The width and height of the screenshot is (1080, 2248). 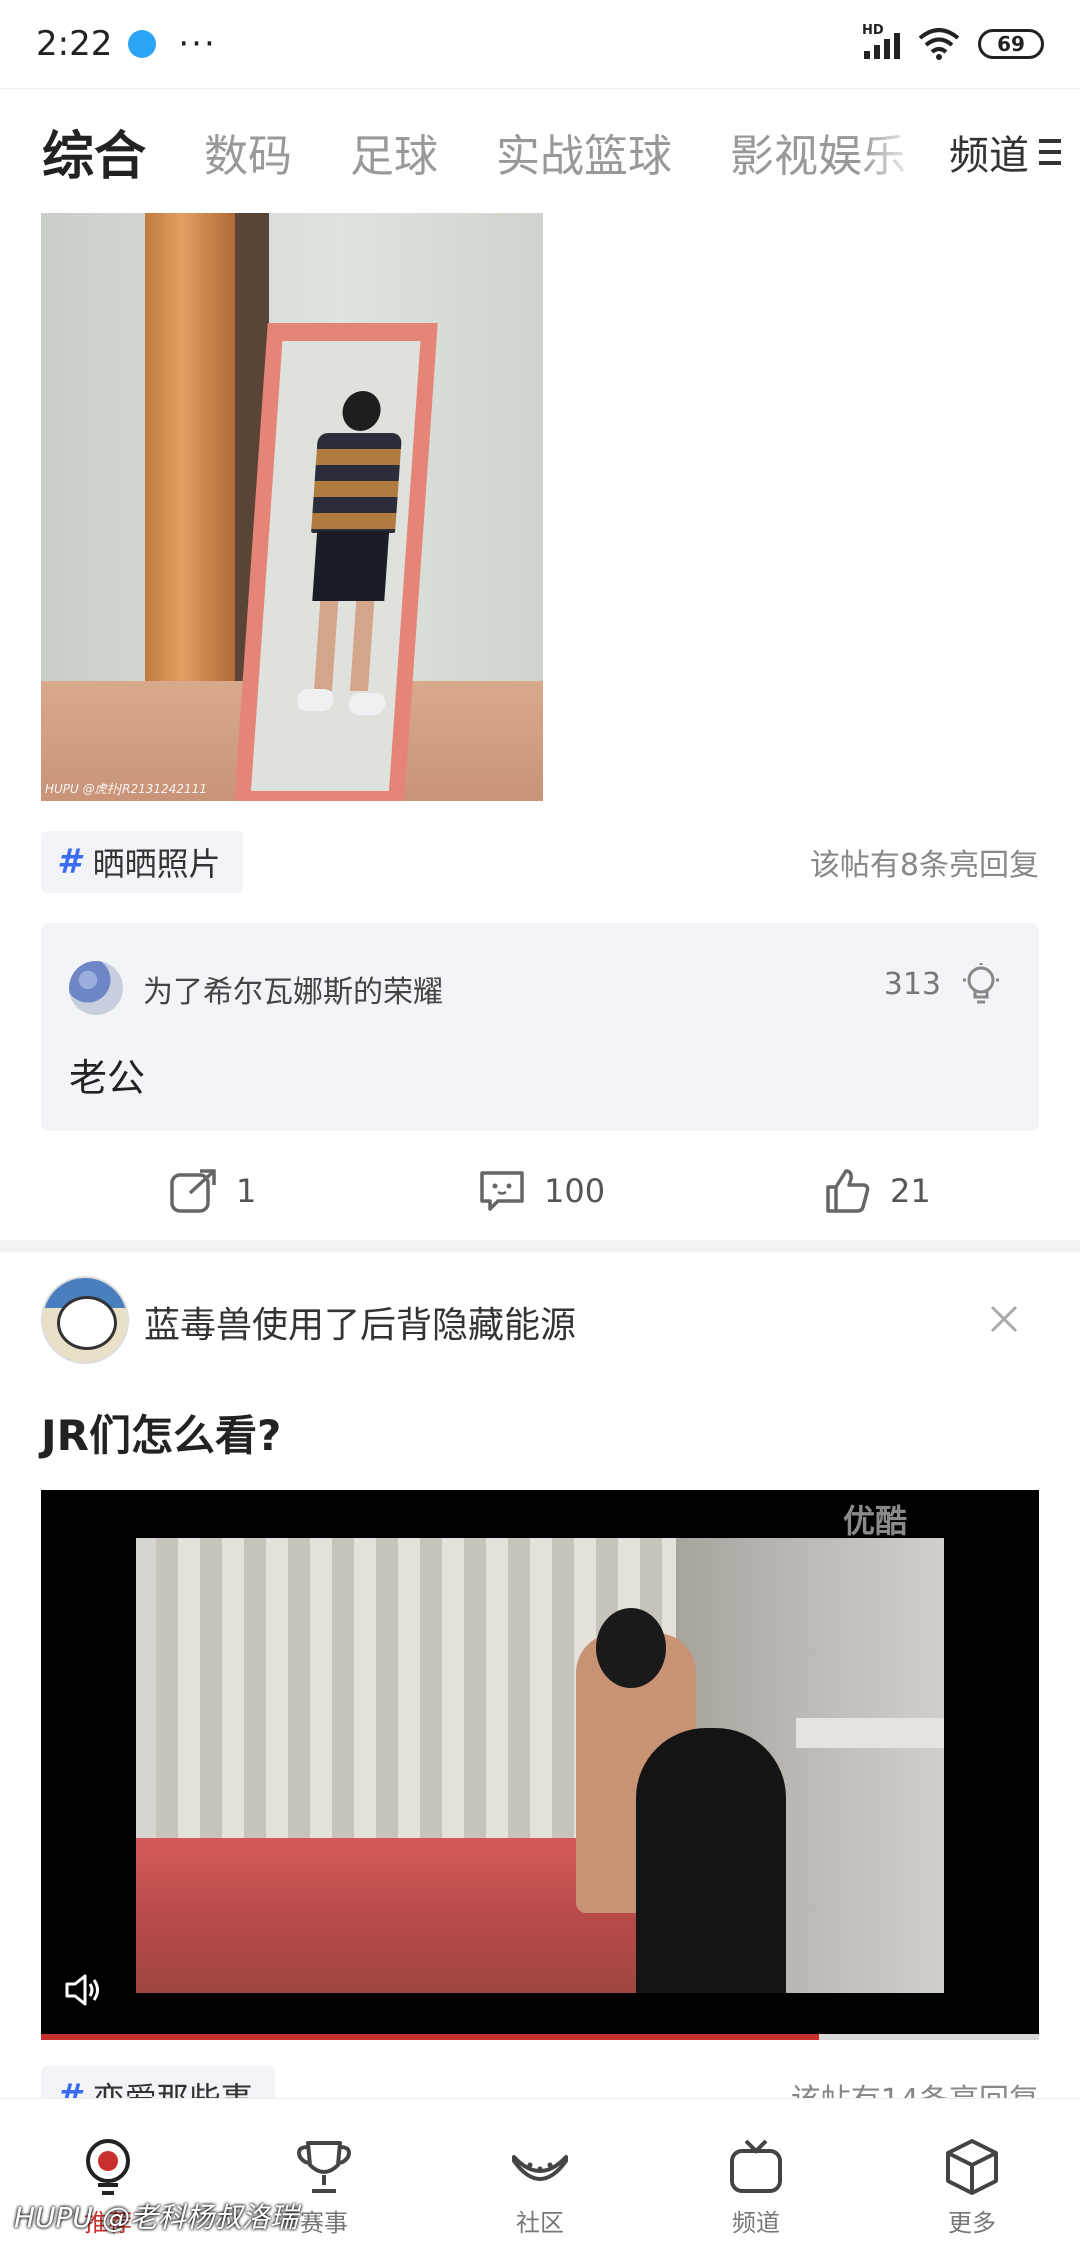 I want to click on recommend-icon, so click(x=108, y=2167).